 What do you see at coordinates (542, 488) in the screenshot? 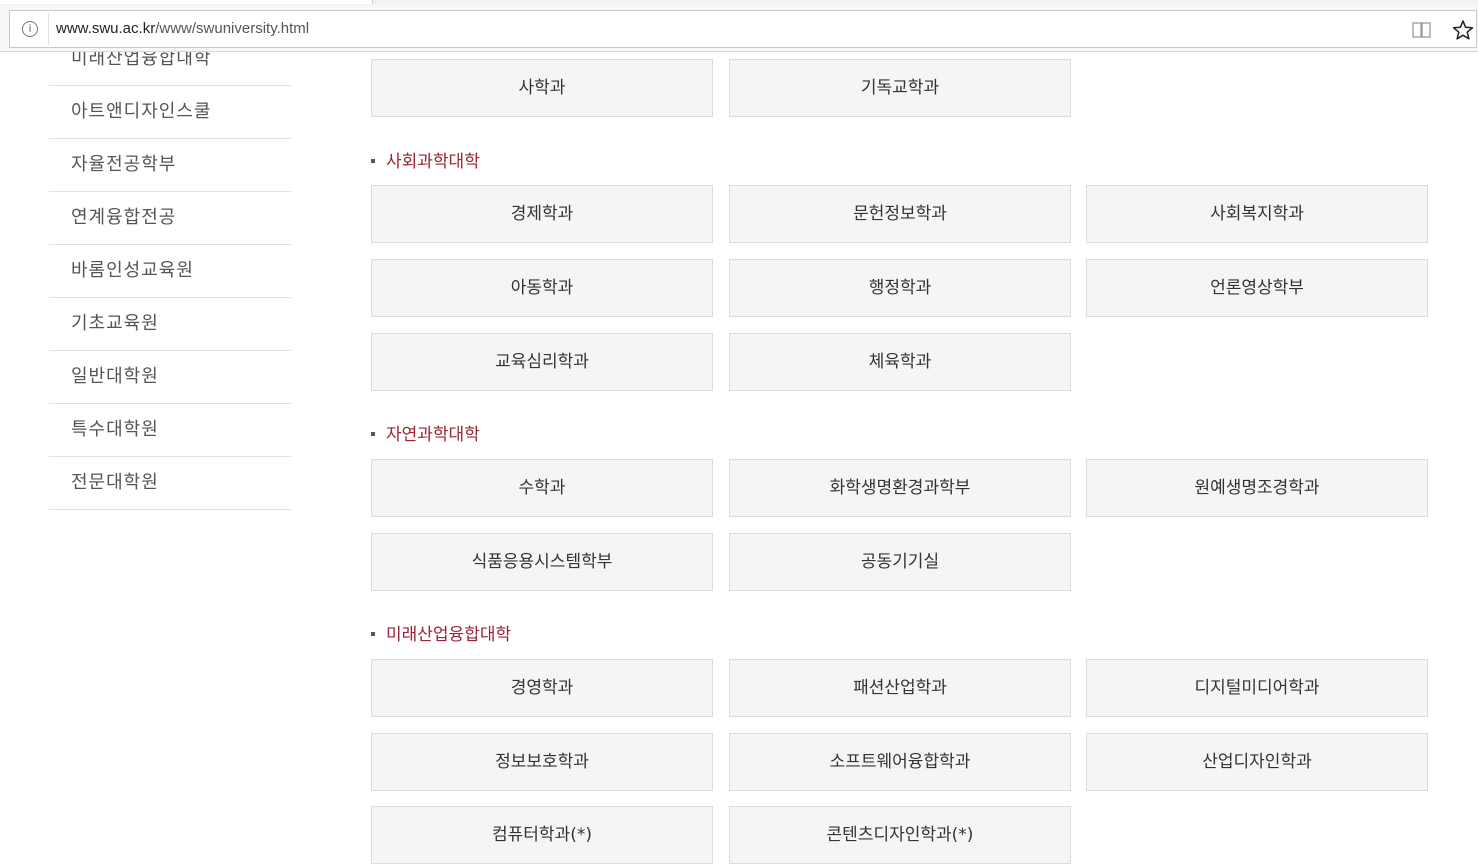
I see `dept-button: 수학과` at bounding box center [542, 488].